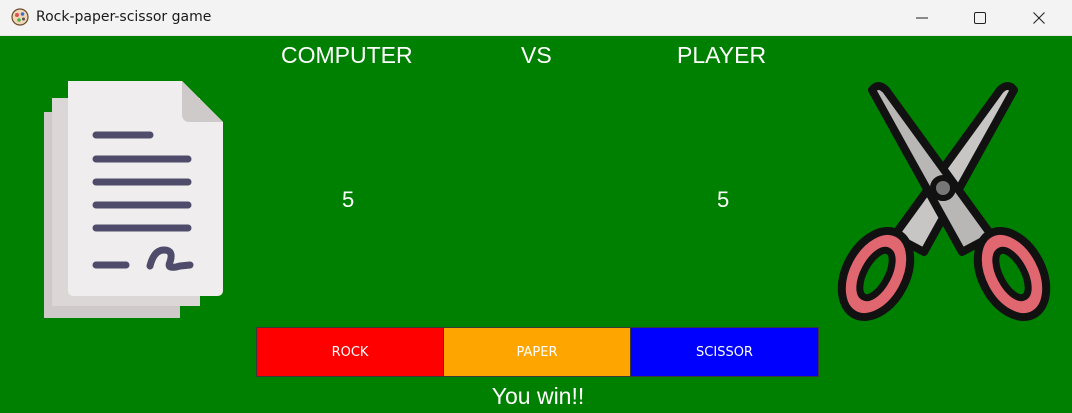  What do you see at coordinates (20, 17) in the screenshot?
I see `app-icon` at bounding box center [20, 17].